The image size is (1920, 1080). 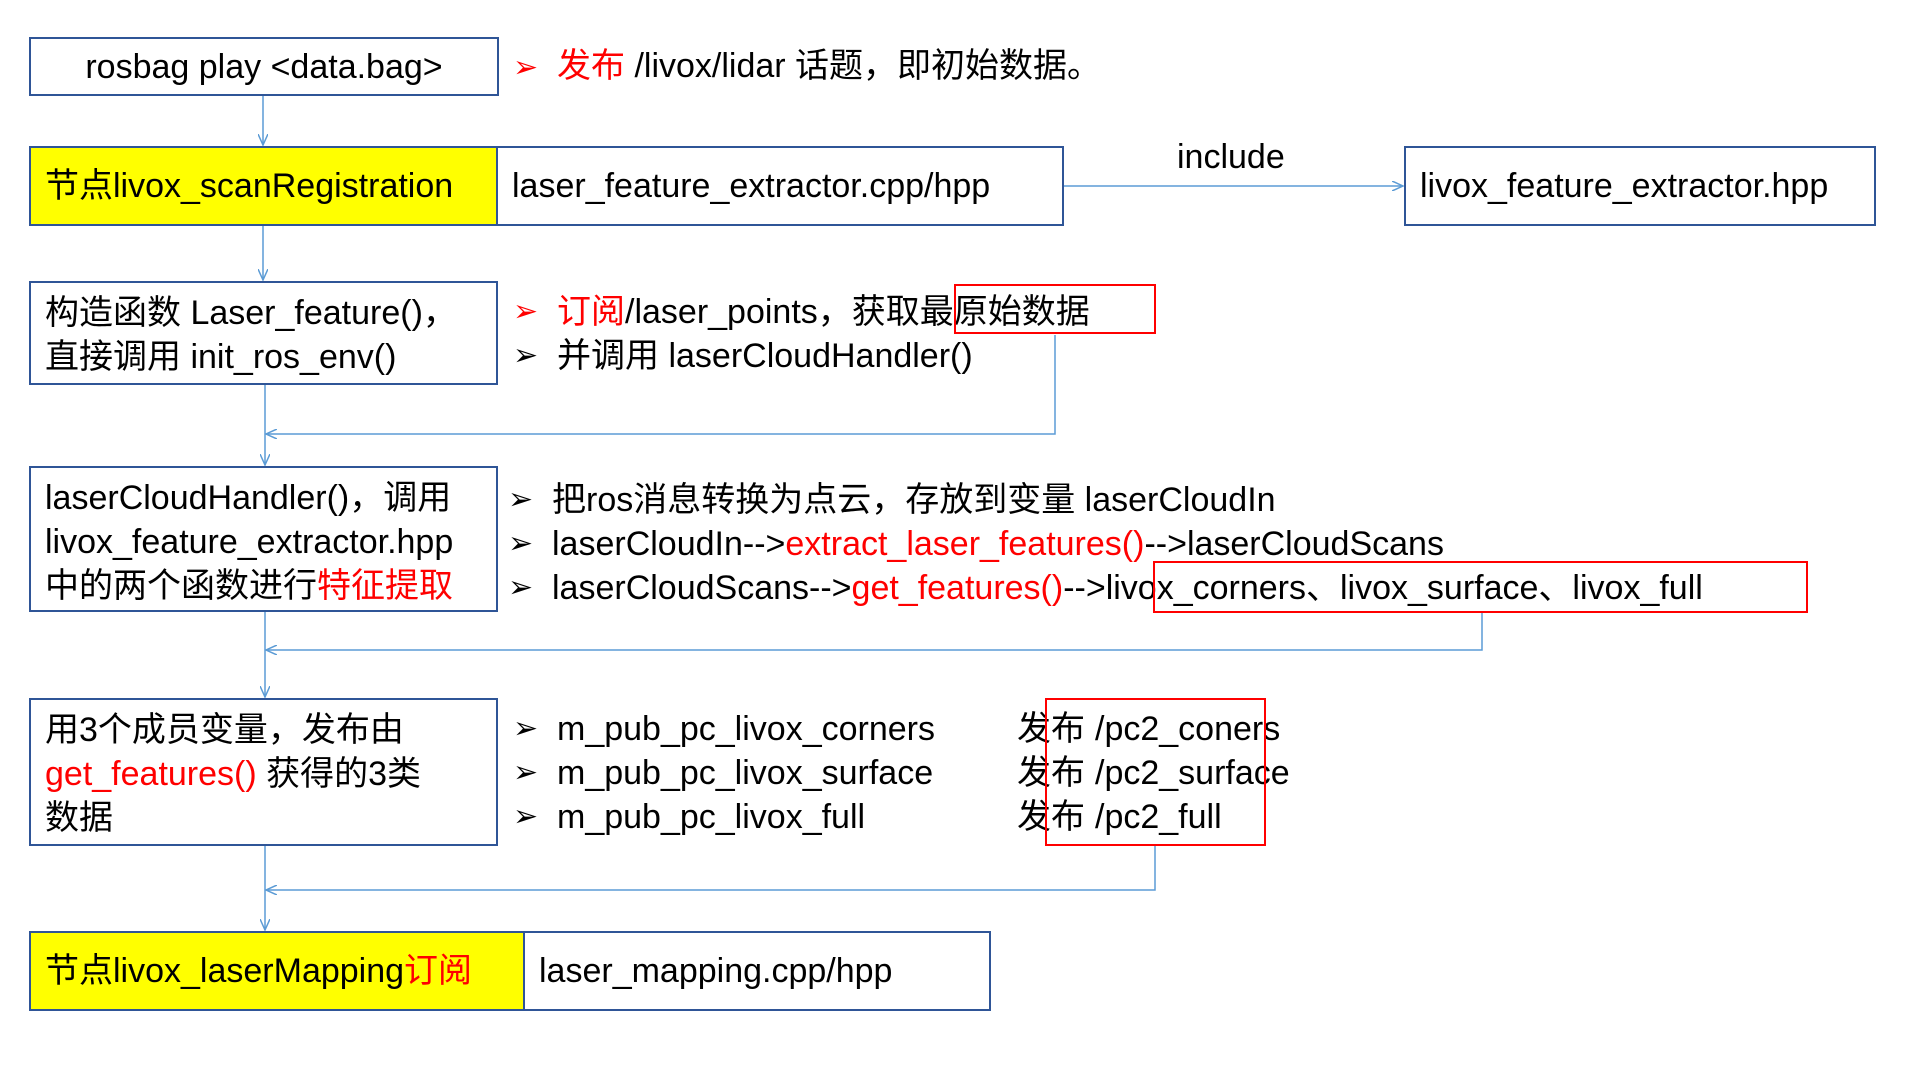 I want to click on publish-note-text: /livox/lidar 话题，即初始数据。, so click(x=863, y=66).